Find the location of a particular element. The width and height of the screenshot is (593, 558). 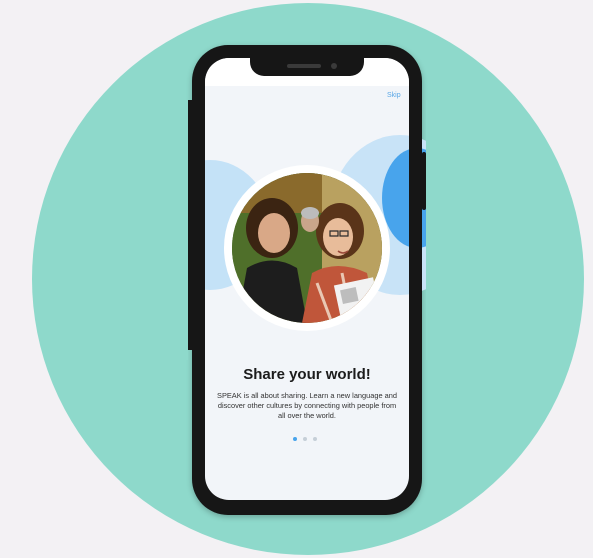

phone-volume-down-overlay is located at coordinates (190, 202).